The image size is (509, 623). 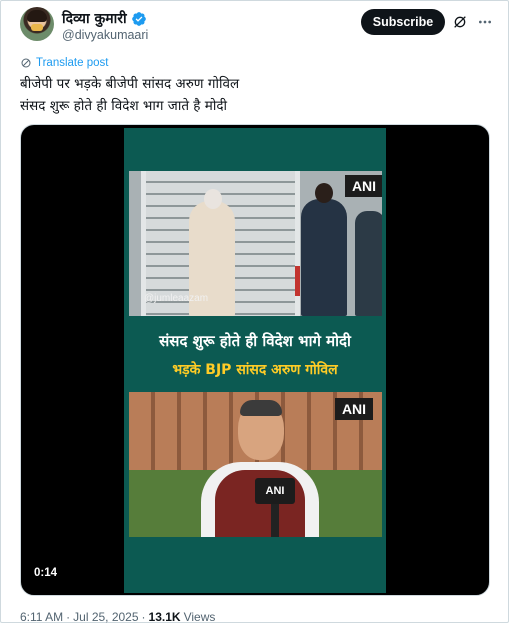 What do you see at coordinates (403, 22) in the screenshot?
I see `subscribe-button: Subscribe` at bounding box center [403, 22].